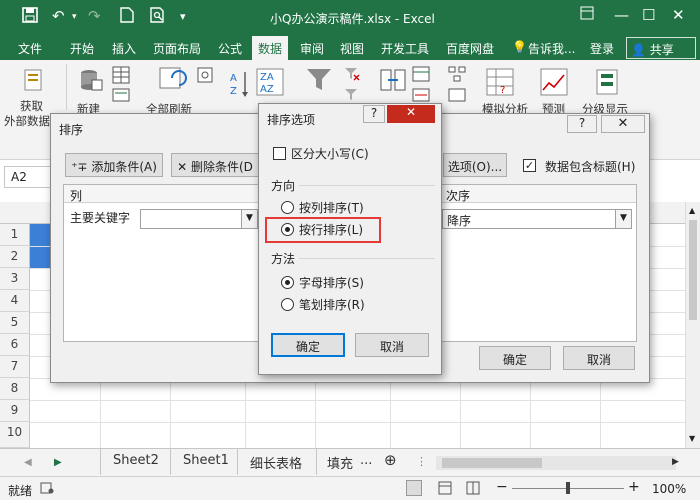  Describe the element at coordinates (405, 48) in the screenshot. I see `tab-developer: 开发工具` at that location.